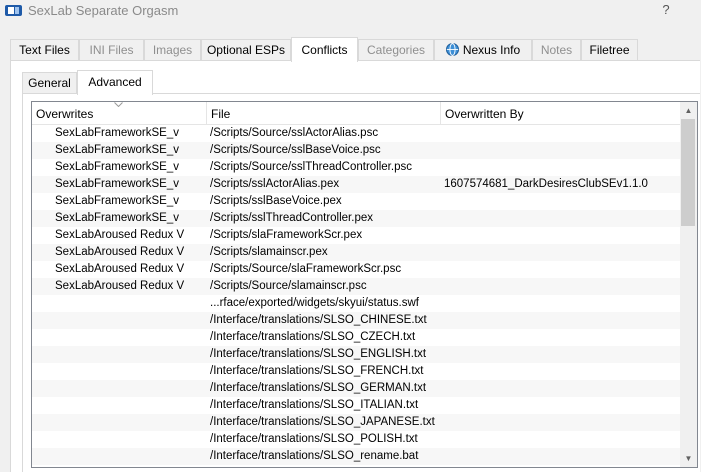 The height and width of the screenshot is (472, 701). Describe the element at coordinates (688, 458) in the screenshot. I see `scroll-down-arrow-icon: ▼` at that location.